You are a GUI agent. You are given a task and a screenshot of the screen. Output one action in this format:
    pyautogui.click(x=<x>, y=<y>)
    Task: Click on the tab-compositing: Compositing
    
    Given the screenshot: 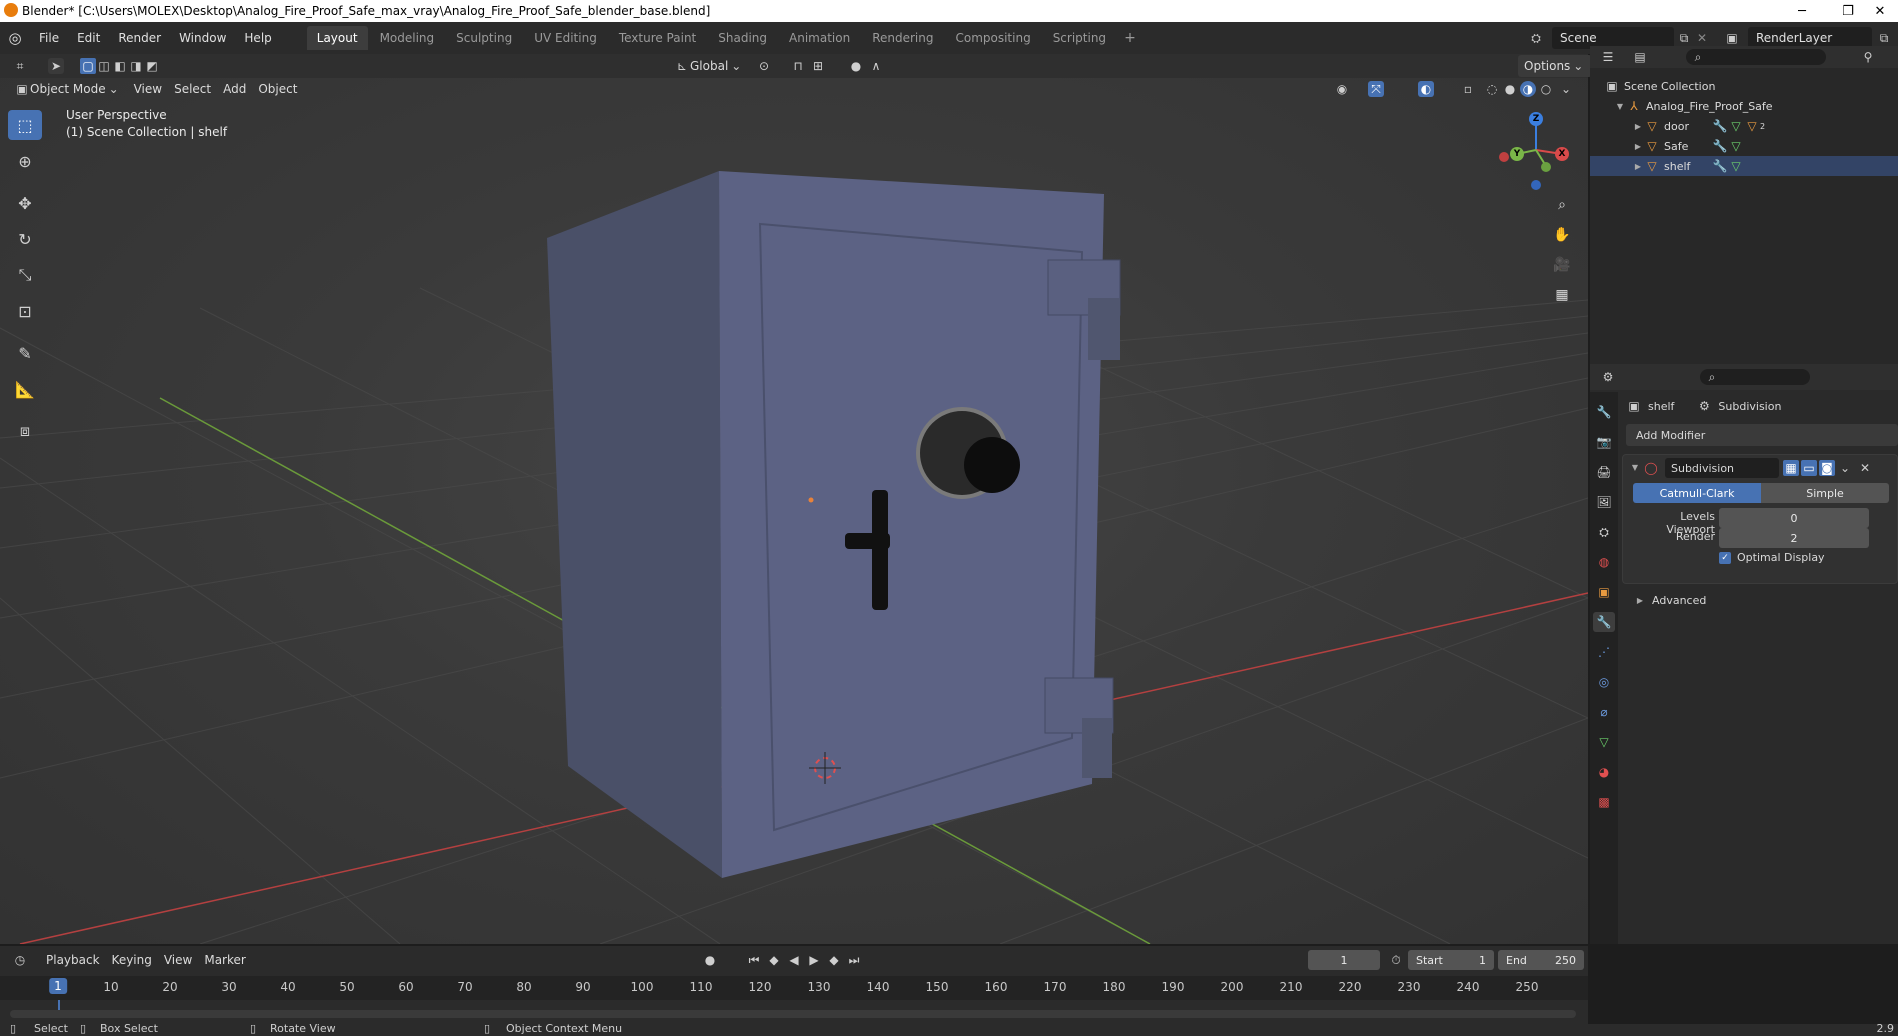 What is the action you would take?
    pyautogui.click(x=992, y=38)
    